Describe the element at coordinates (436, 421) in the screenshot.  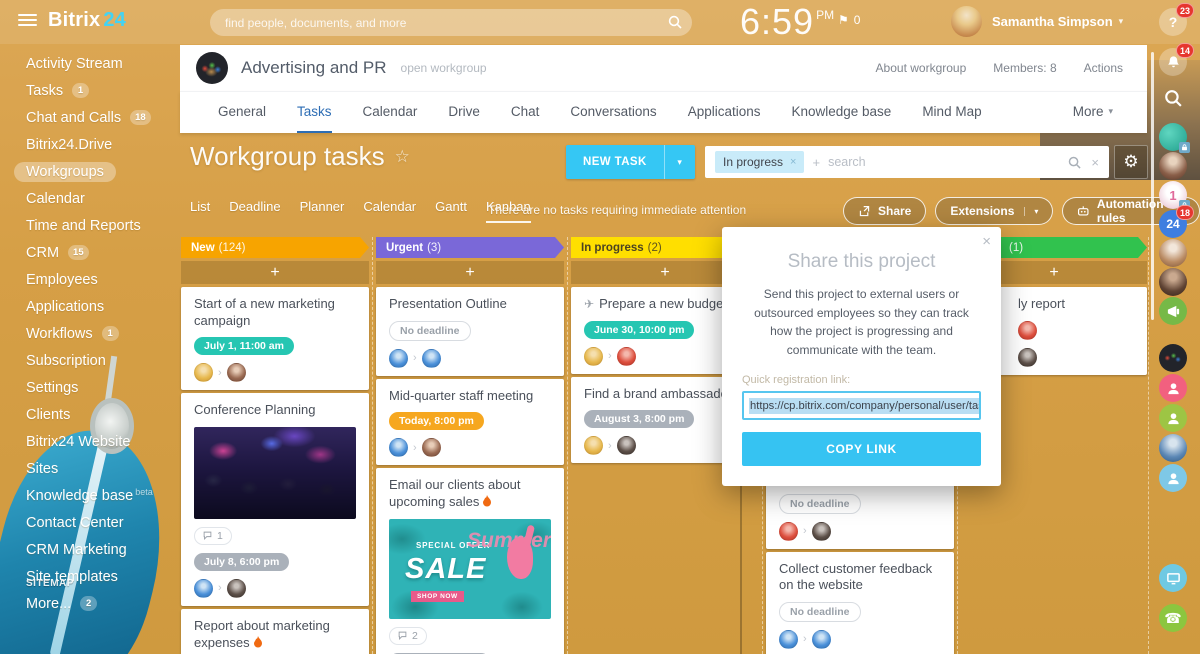
I see `deadline-badge: Today, 8:00 pm` at that location.